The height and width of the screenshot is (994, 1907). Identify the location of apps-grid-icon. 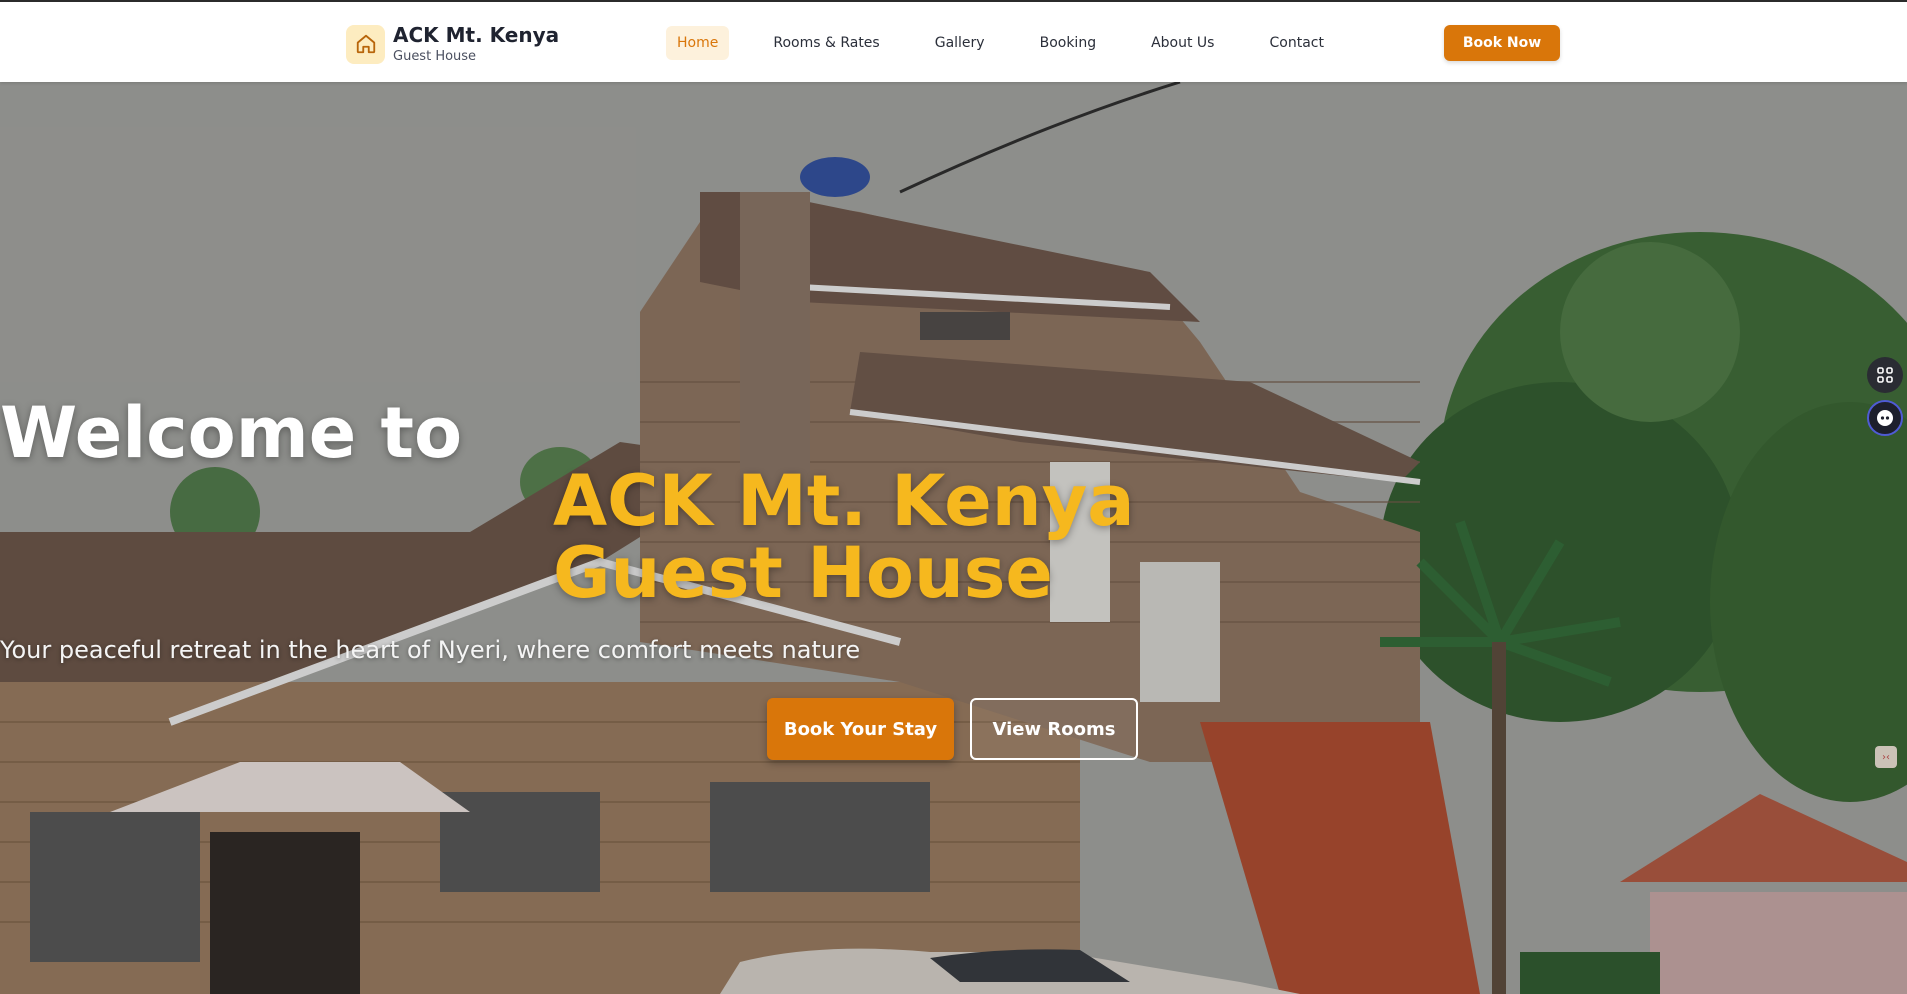
(1885, 375).